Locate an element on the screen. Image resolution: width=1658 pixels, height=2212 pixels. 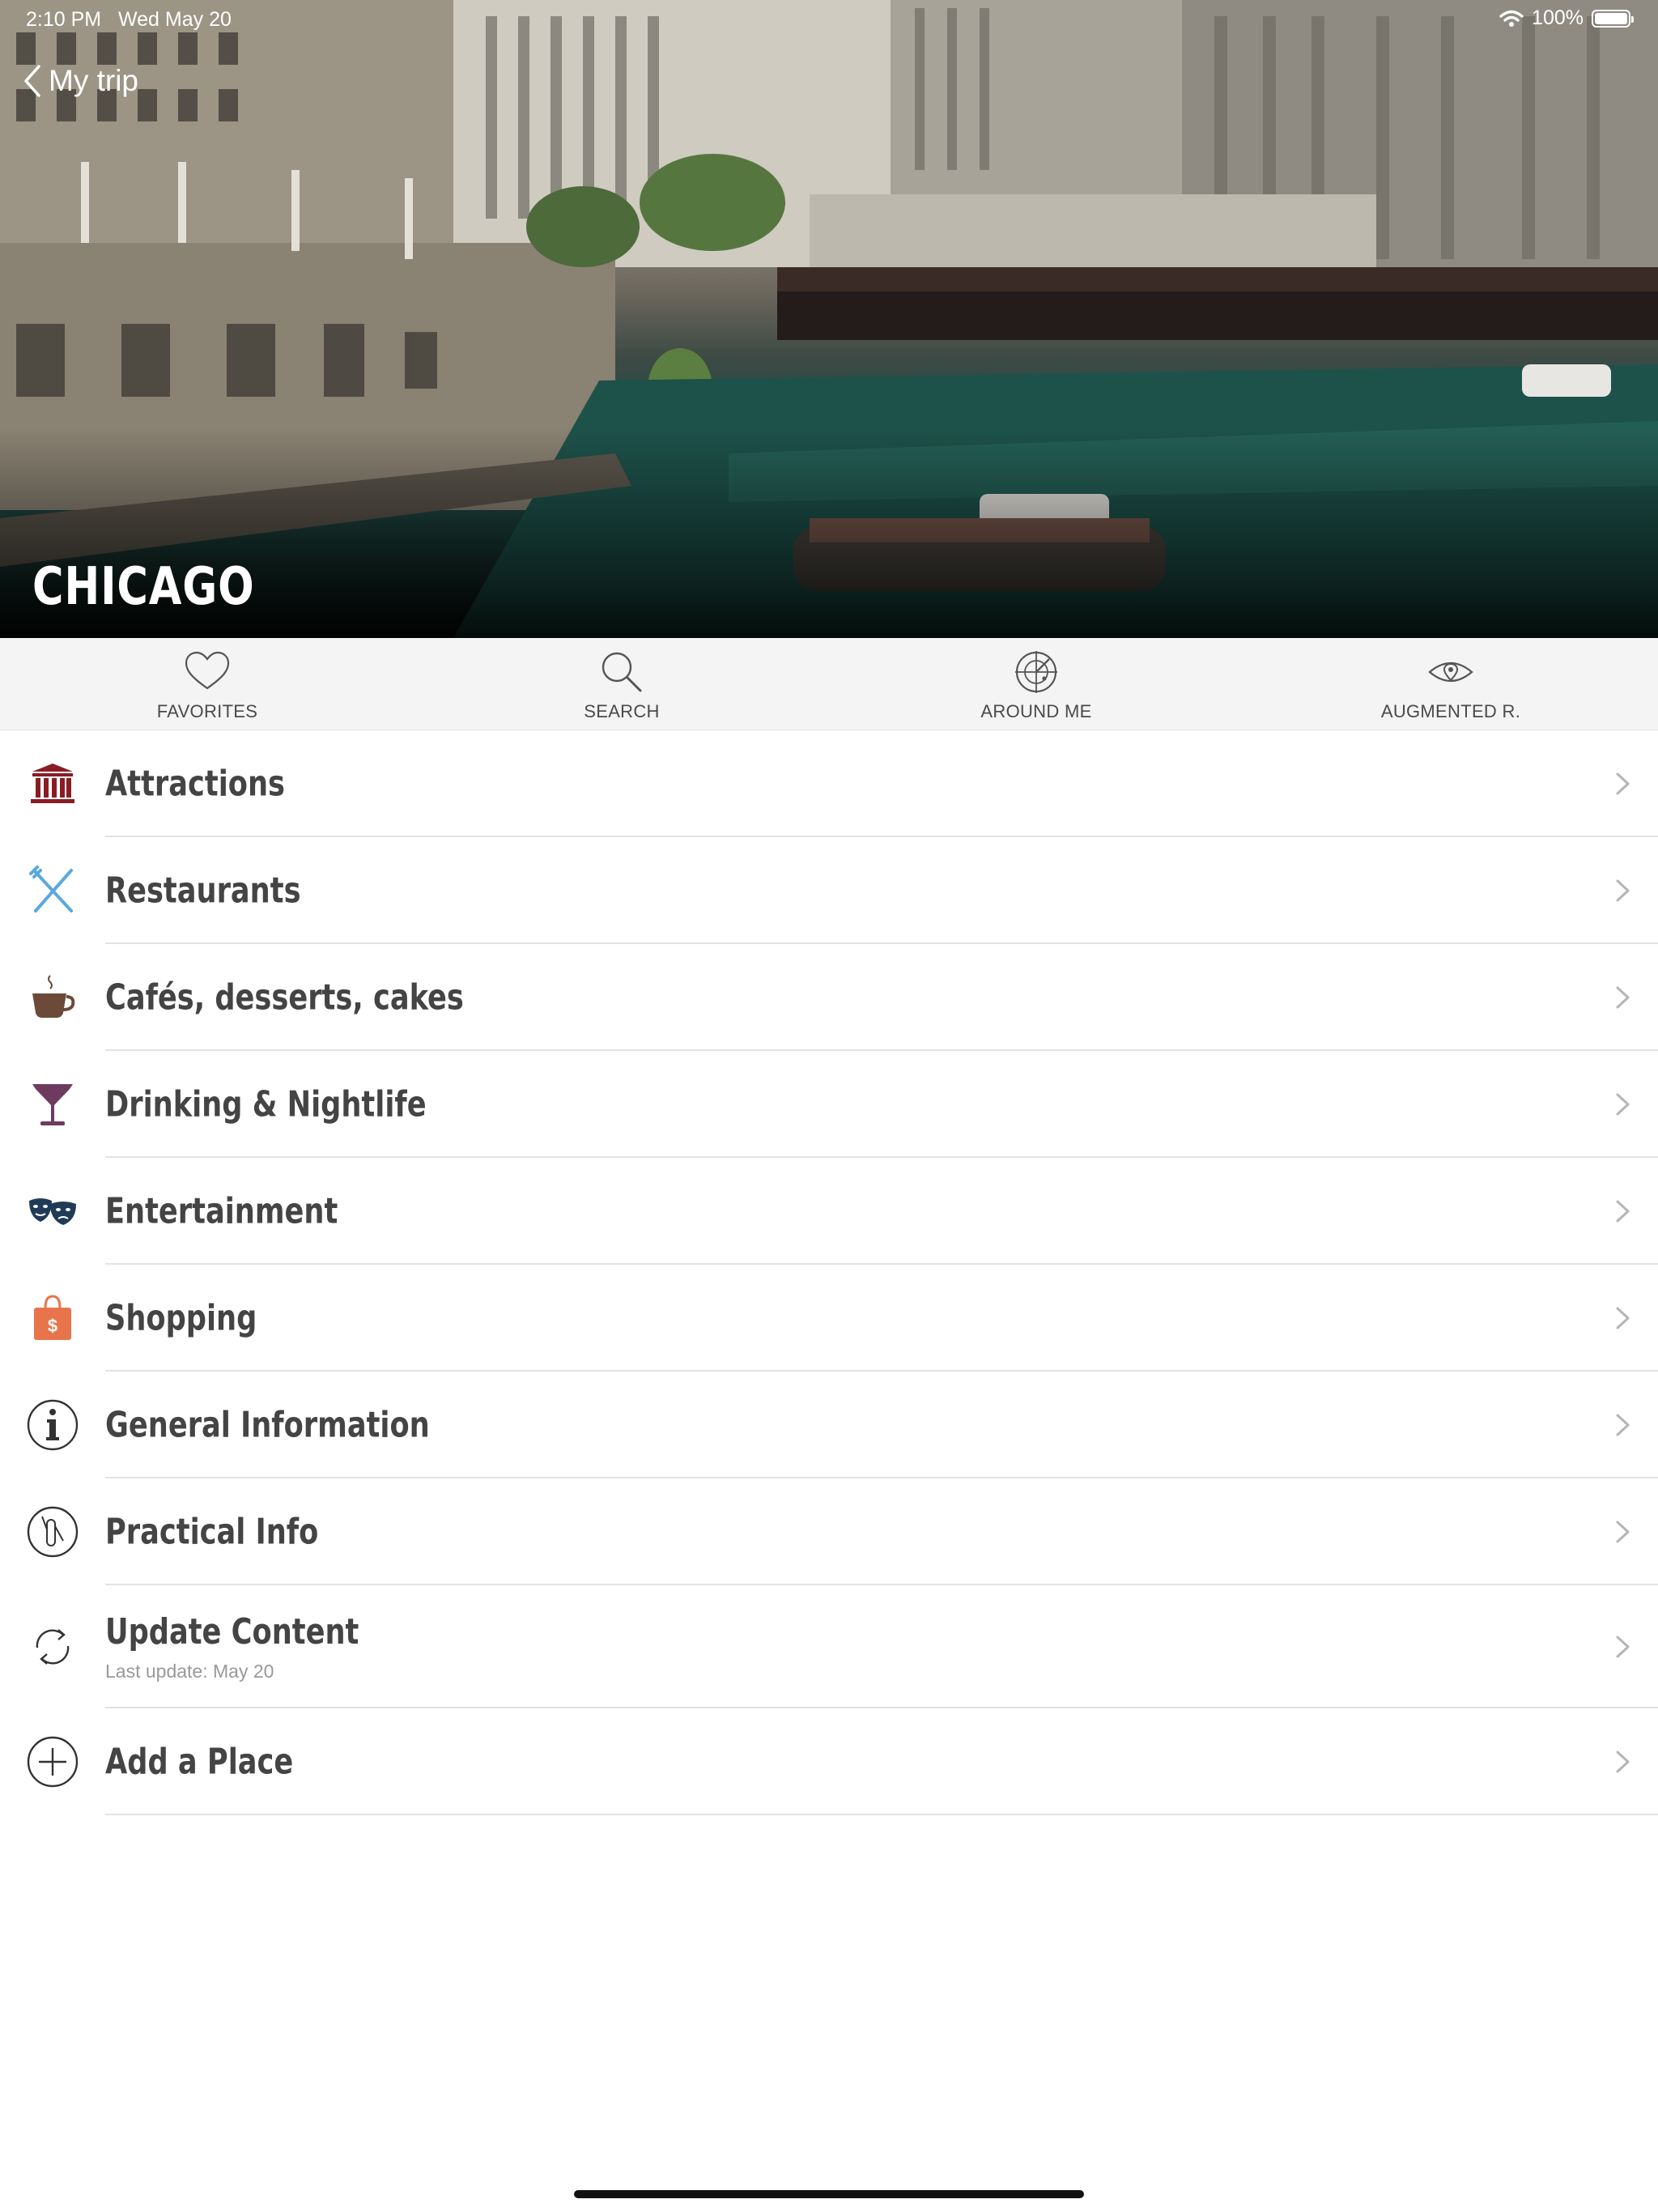
status-time: 2:10 PM is located at coordinates (64, 19).